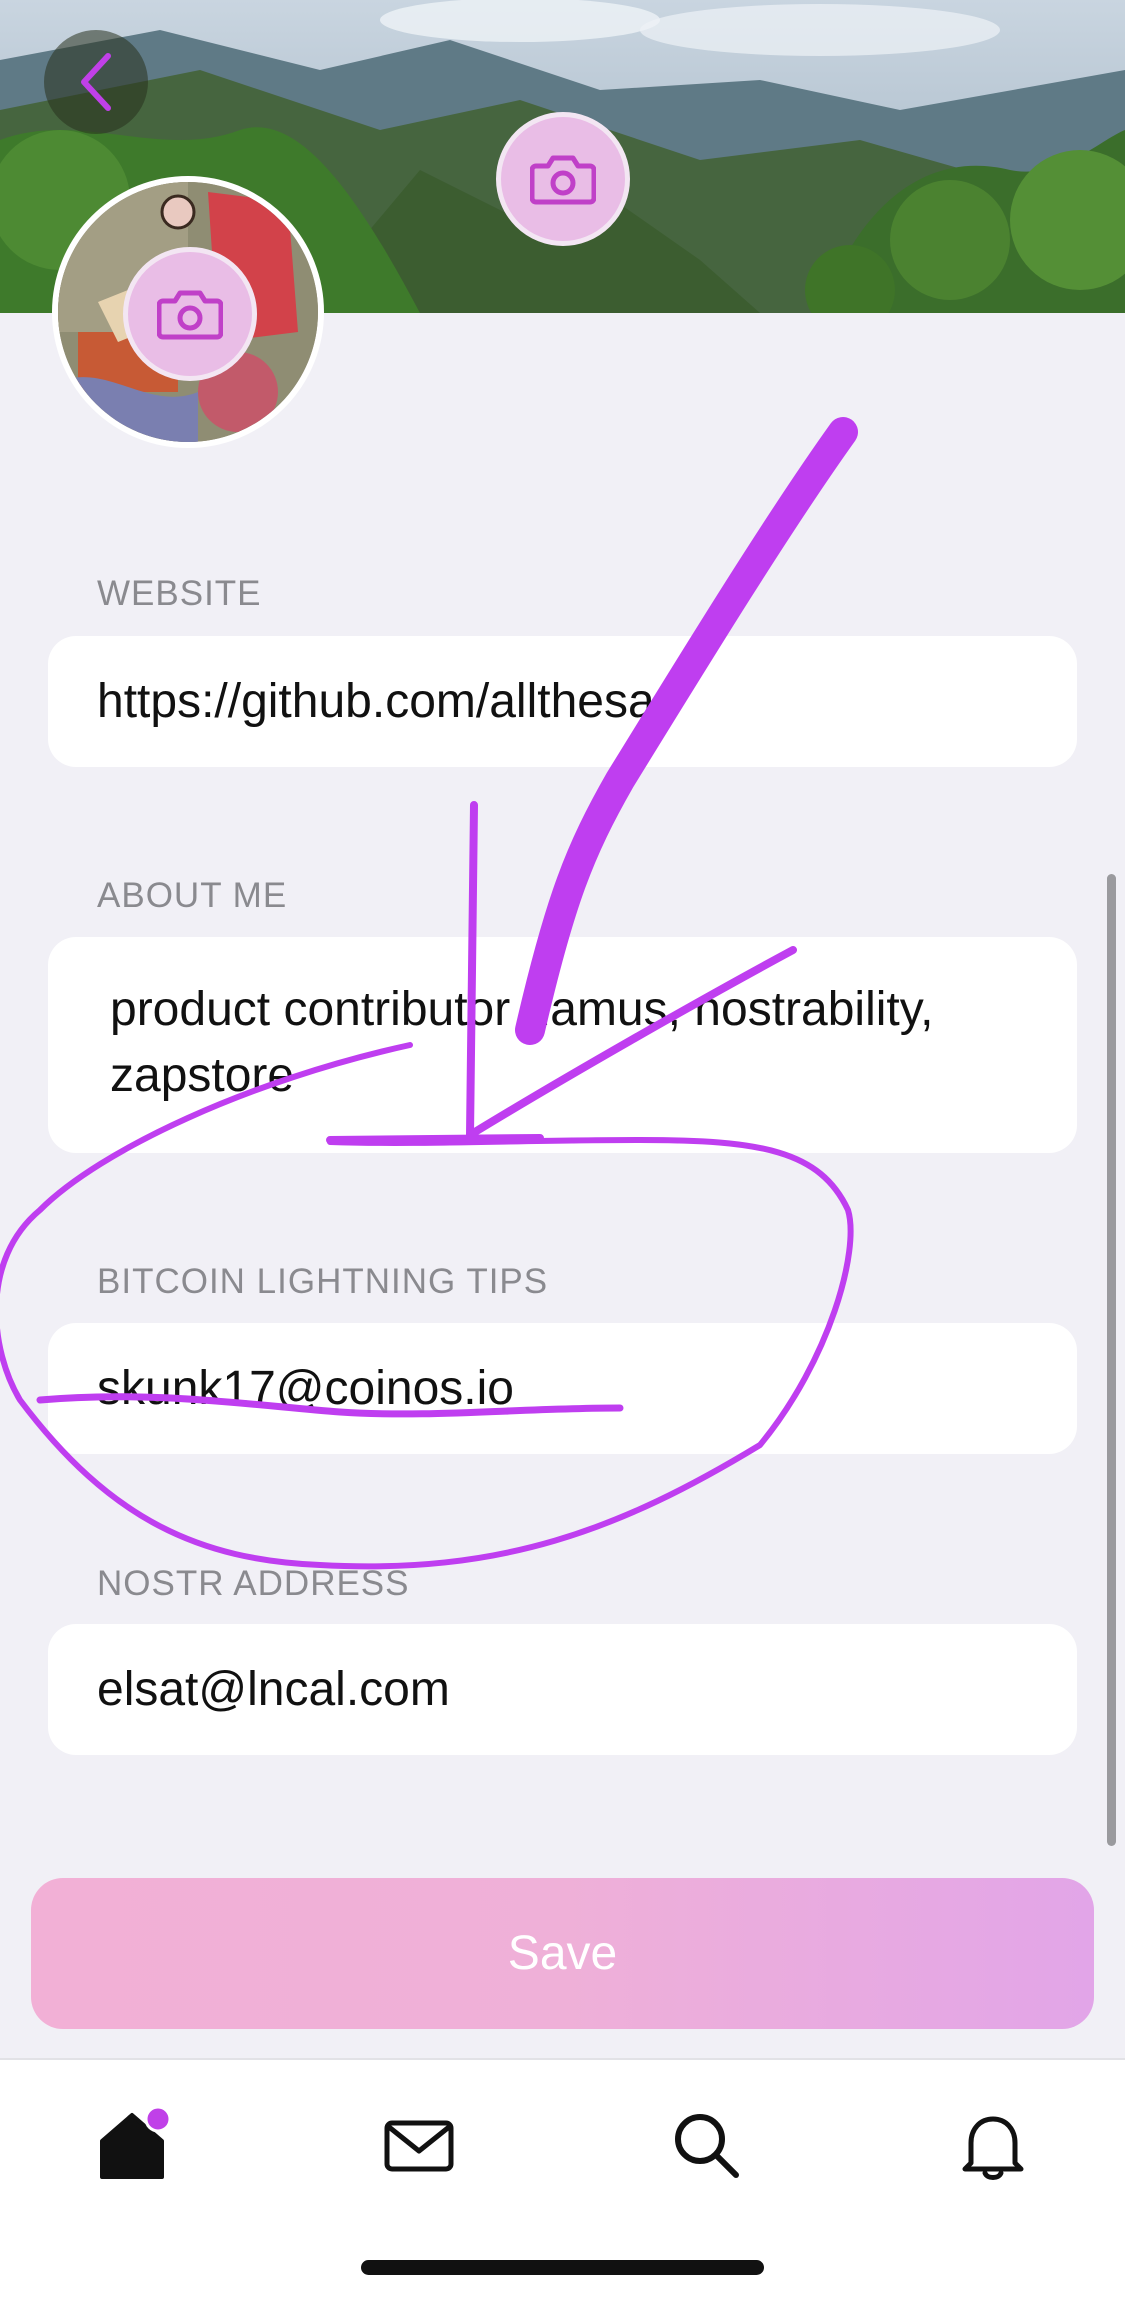  What do you see at coordinates (1111, 1360) in the screenshot?
I see `scrollbar` at bounding box center [1111, 1360].